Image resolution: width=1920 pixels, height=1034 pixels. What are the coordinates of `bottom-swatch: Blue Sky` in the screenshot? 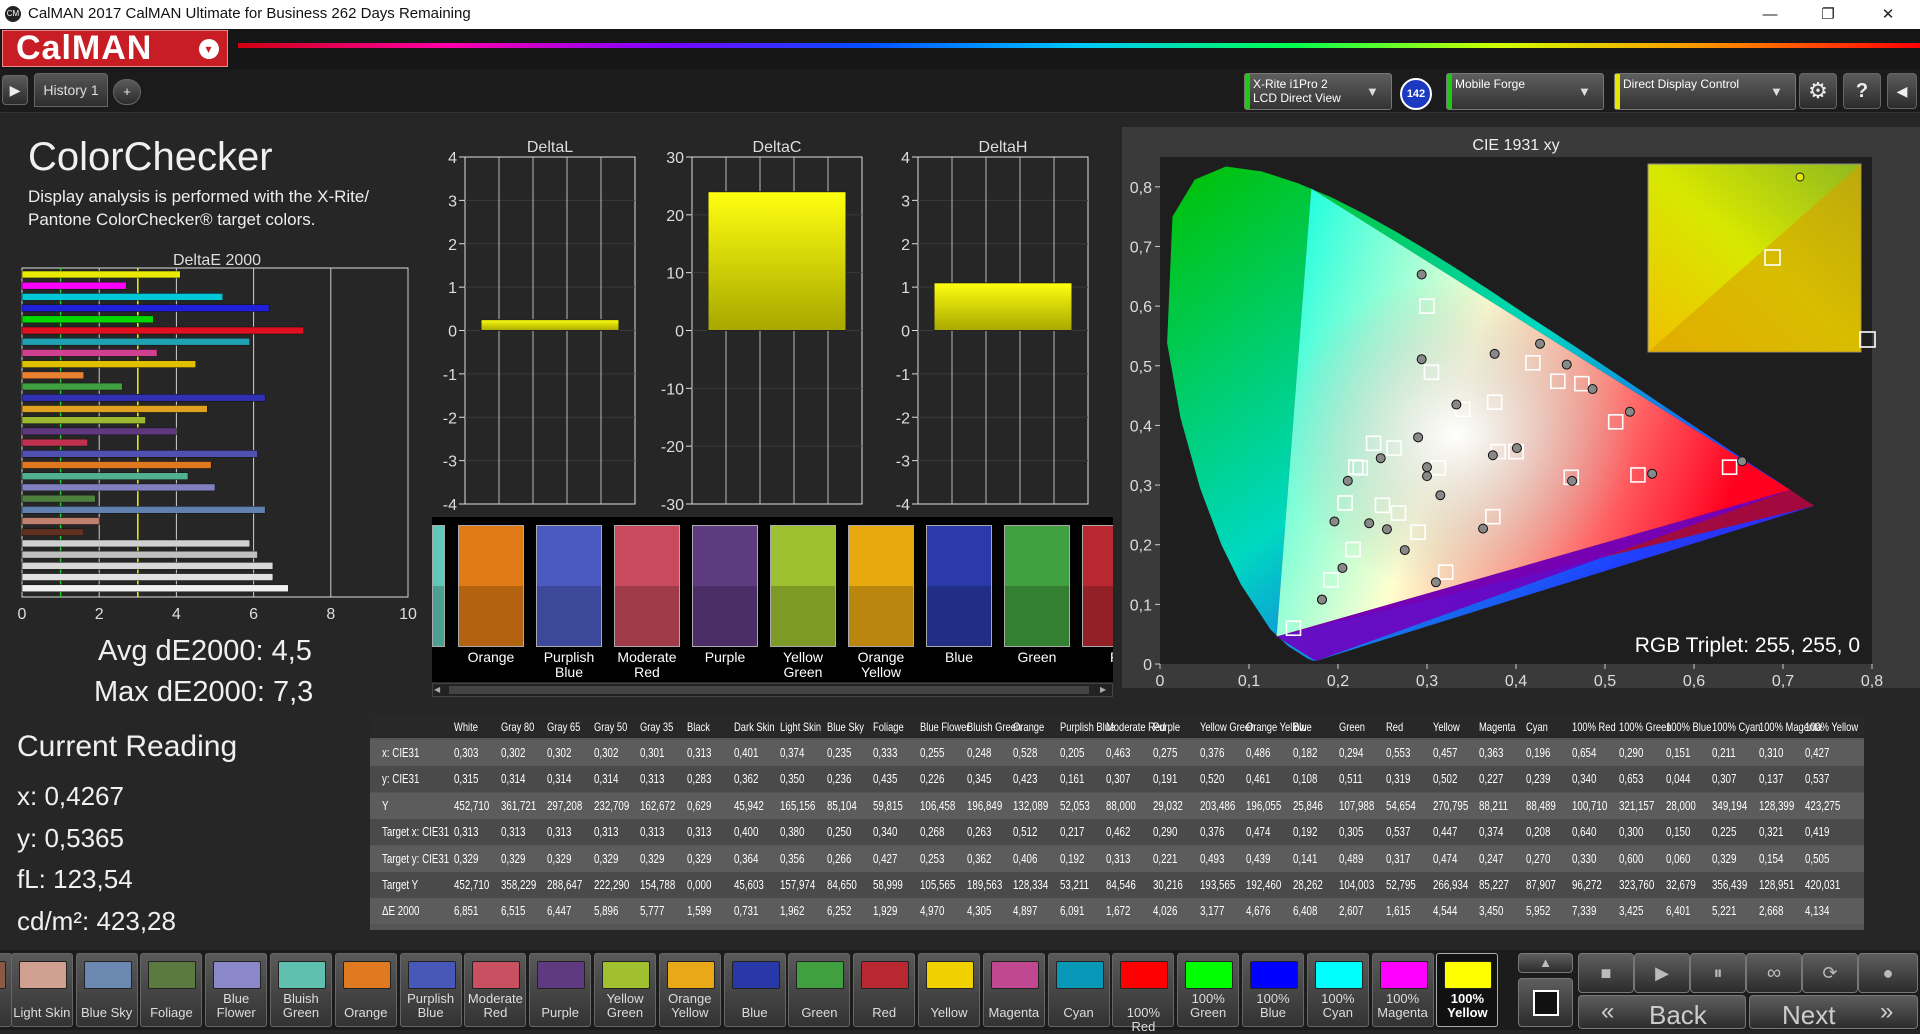 It's located at (106, 990).